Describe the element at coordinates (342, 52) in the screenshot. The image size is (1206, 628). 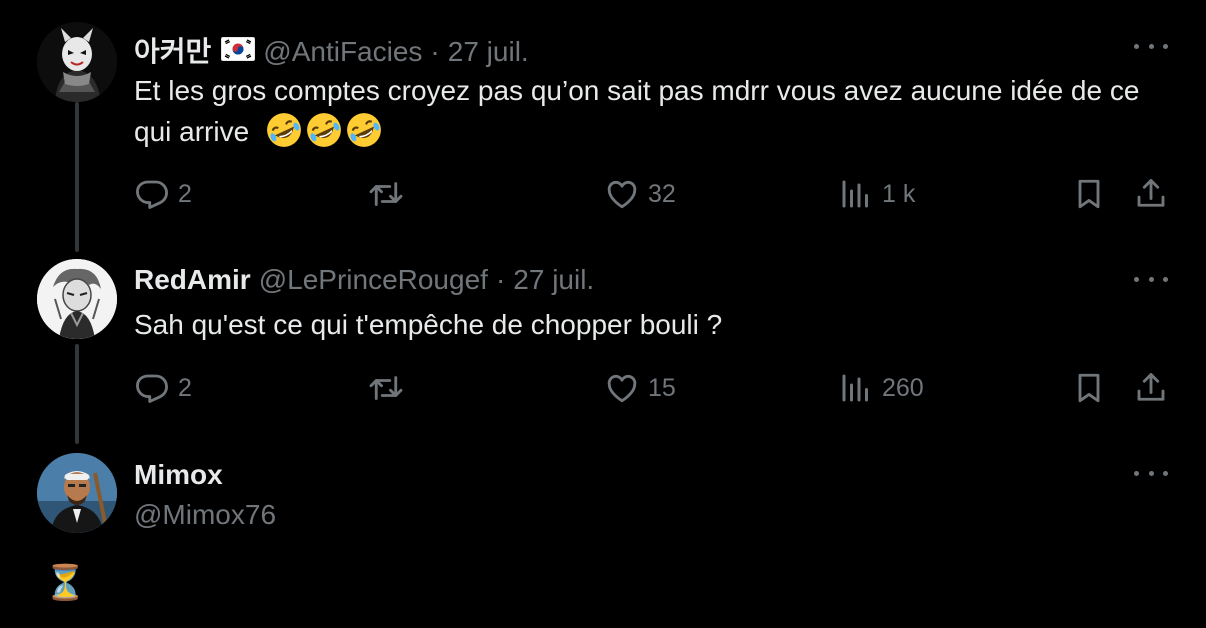
I see `user-handle: @AntiFacies` at that location.